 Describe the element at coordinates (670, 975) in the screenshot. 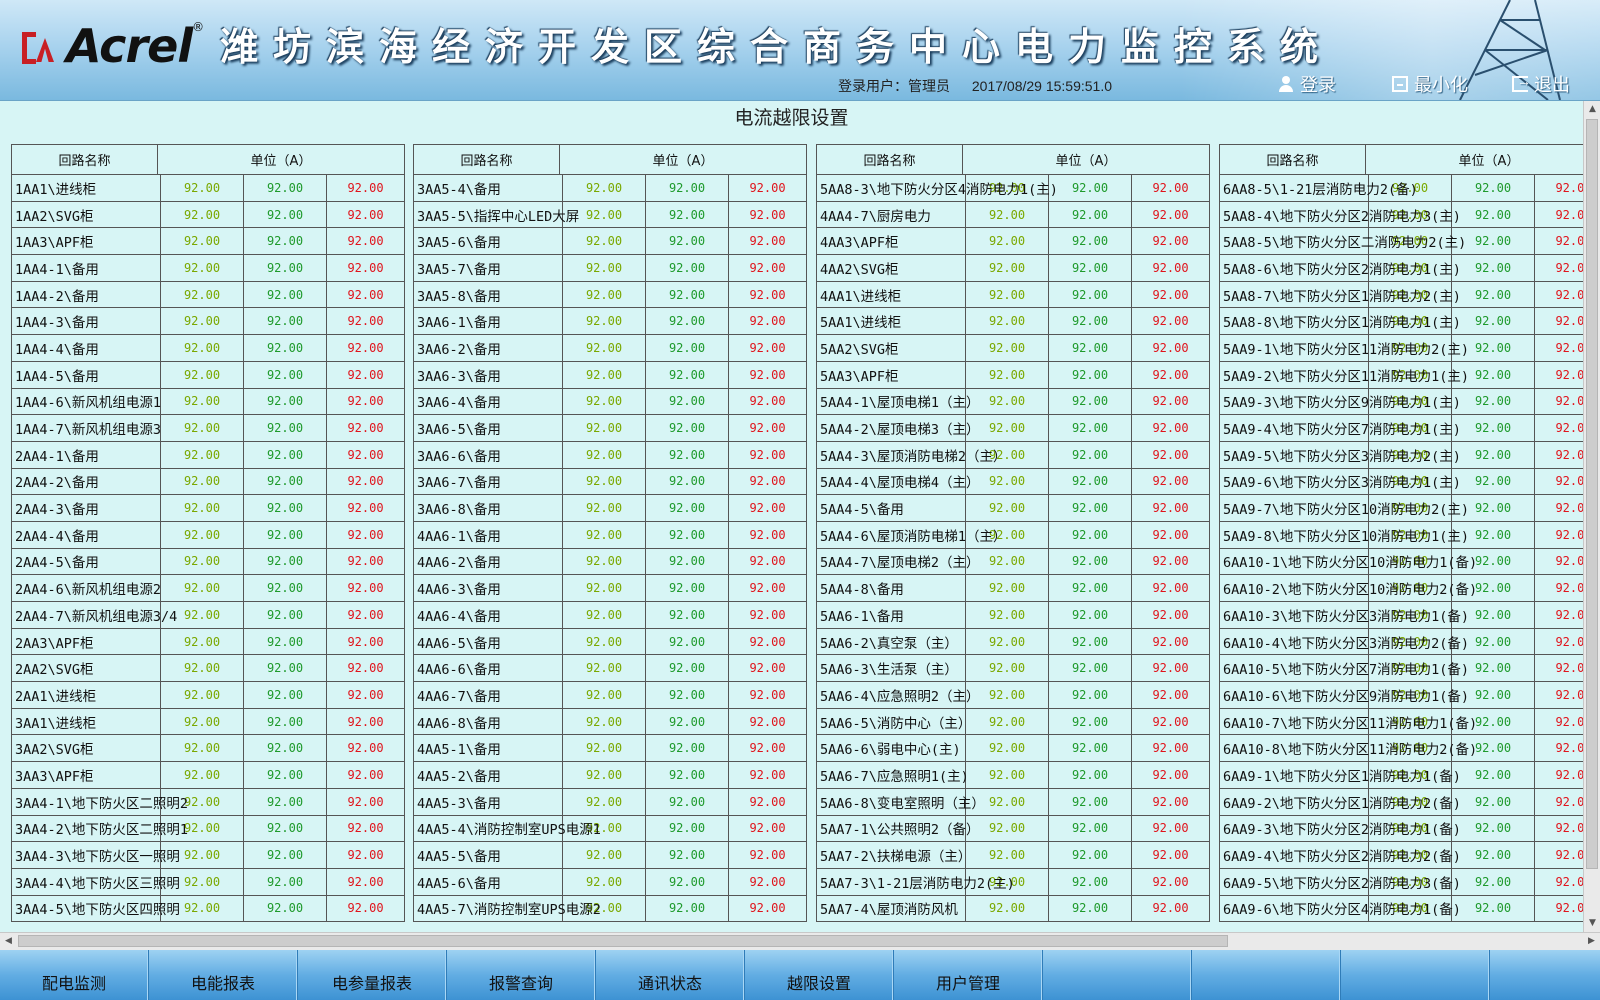

I see `nav-item: 通讯状态` at that location.